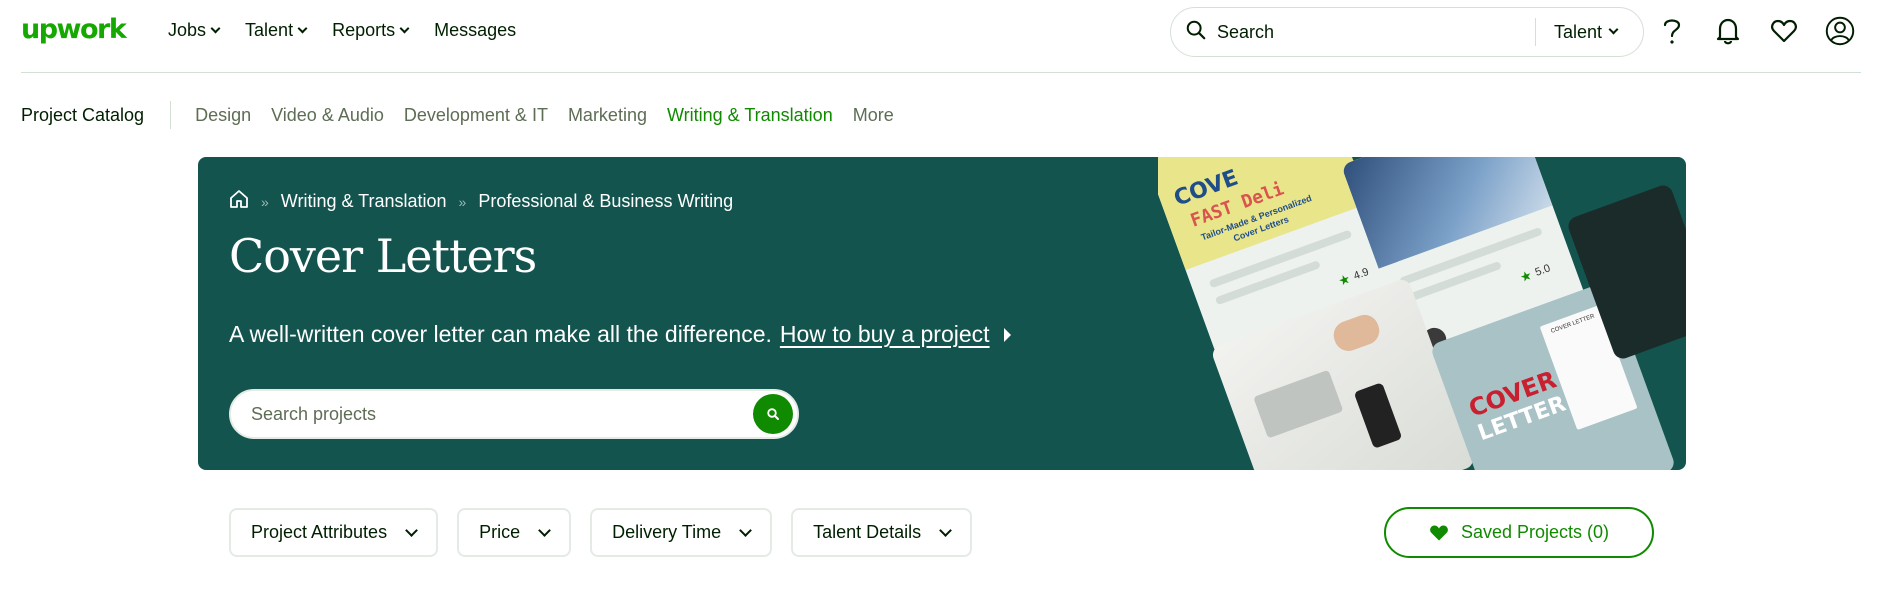 The width and height of the screenshot is (1877, 598). I want to click on filter-price: Price, so click(514, 532).